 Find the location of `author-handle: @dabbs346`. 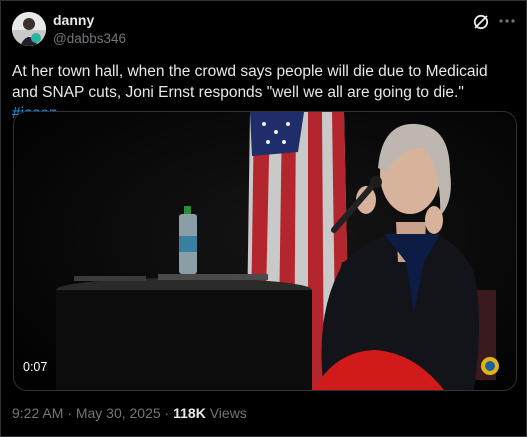

author-handle: @dabbs346 is located at coordinates (89, 38).